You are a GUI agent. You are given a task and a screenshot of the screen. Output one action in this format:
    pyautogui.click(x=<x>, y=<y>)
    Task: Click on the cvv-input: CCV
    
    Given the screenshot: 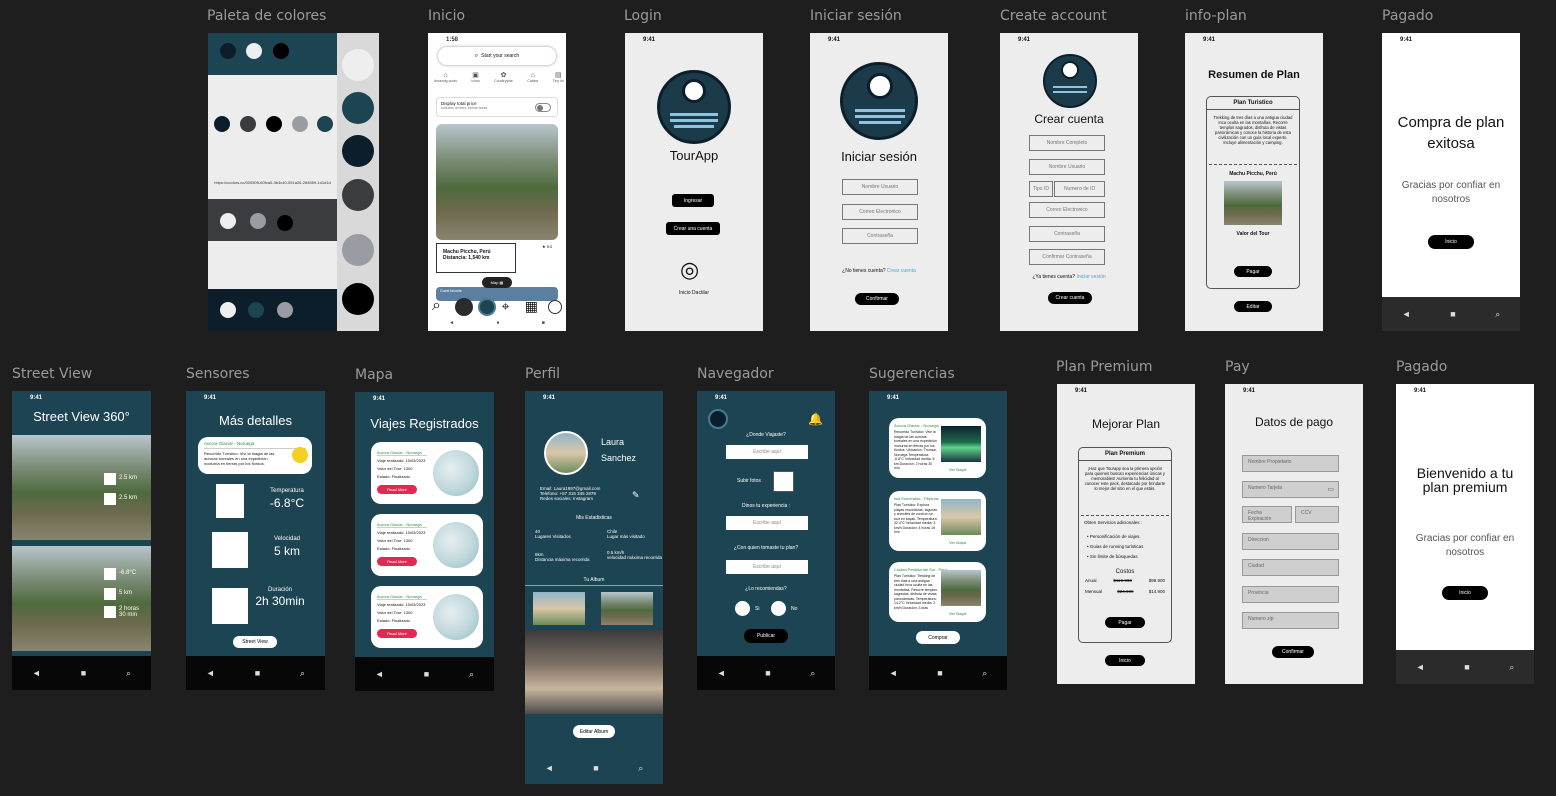 What is the action you would take?
    pyautogui.click(x=1317, y=514)
    